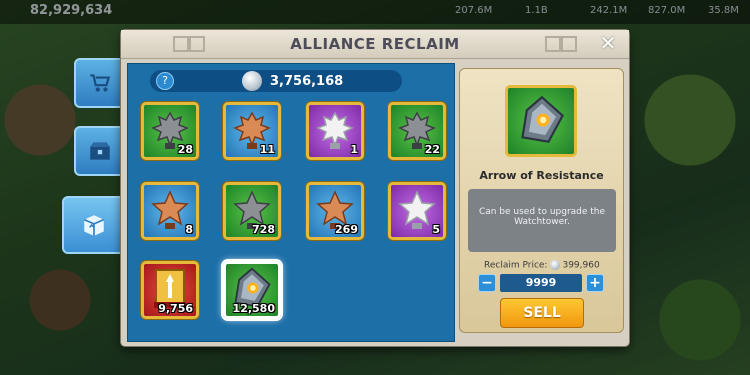 The width and height of the screenshot is (750, 375). Describe the element at coordinates (432, 149) in the screenshot. I see `item-count: 22` at that location.